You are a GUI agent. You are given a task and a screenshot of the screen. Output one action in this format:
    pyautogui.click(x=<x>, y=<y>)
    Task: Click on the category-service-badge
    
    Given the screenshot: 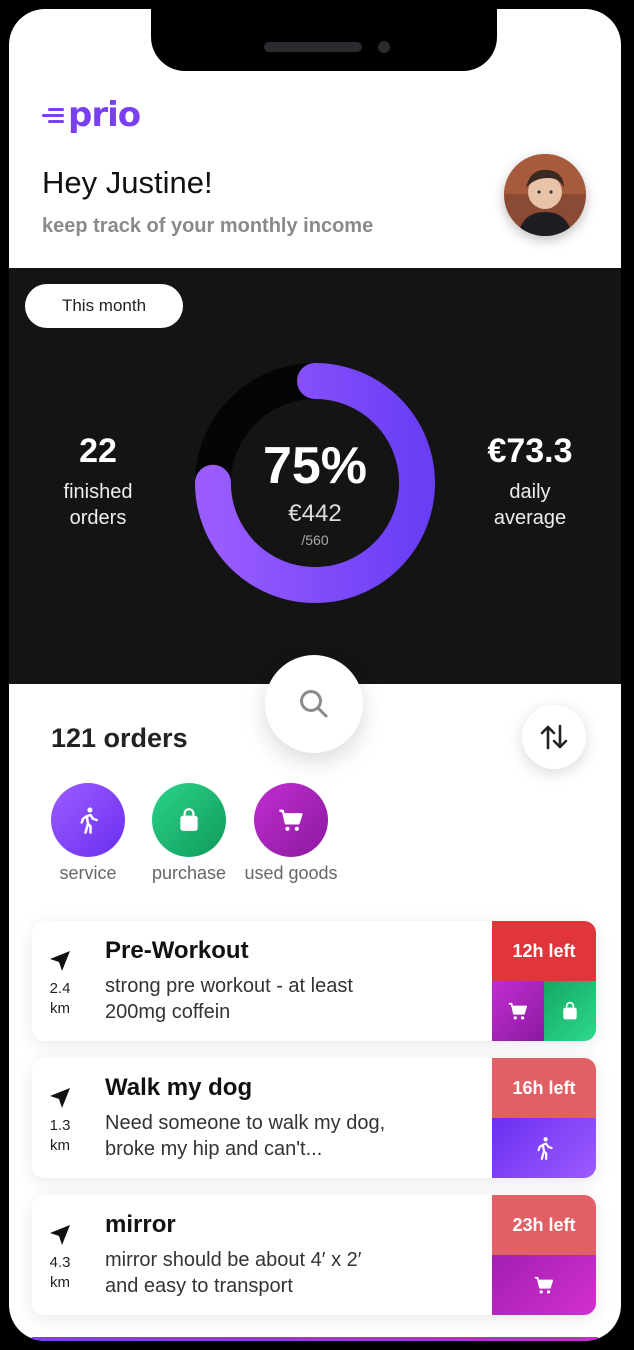 What is the action you would take?
    pyautogui.click(x=88, y=820)
    